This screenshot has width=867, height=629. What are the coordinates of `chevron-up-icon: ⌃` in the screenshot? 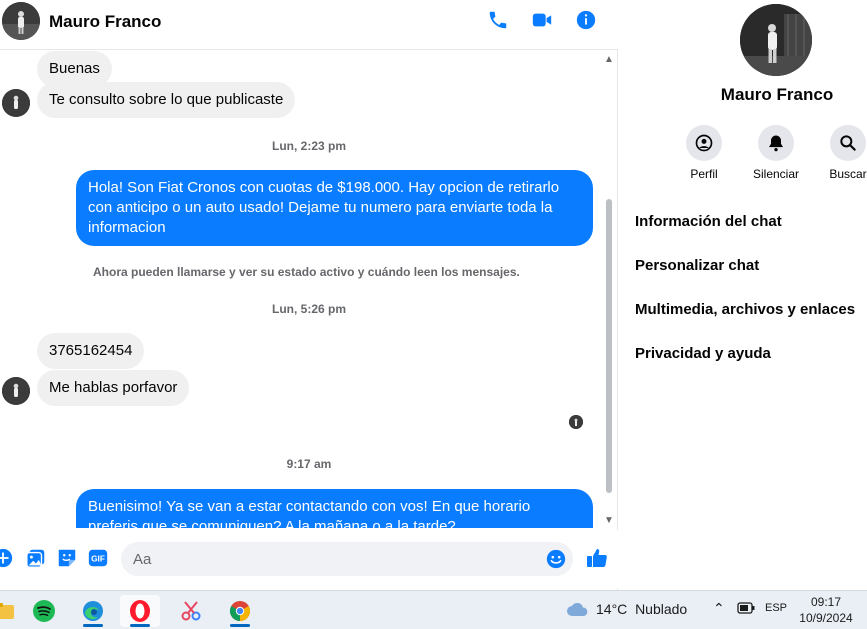 It's located at (719, 608).